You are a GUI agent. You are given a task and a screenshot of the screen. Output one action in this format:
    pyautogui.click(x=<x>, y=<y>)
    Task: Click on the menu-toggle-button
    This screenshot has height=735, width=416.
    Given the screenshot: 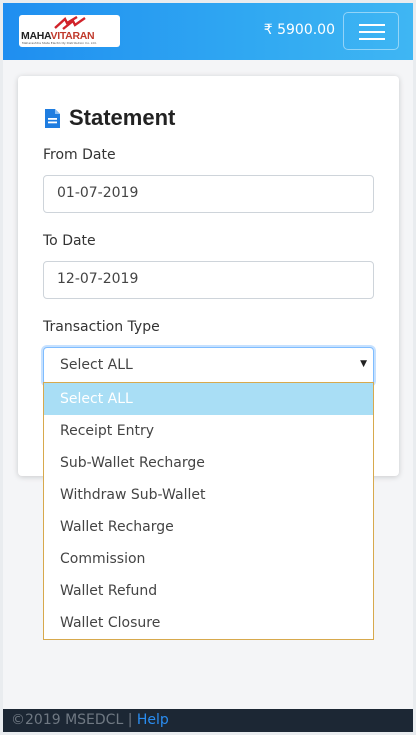 What is the action you would take?
    pyautogui.click(x=371, y=31)
    